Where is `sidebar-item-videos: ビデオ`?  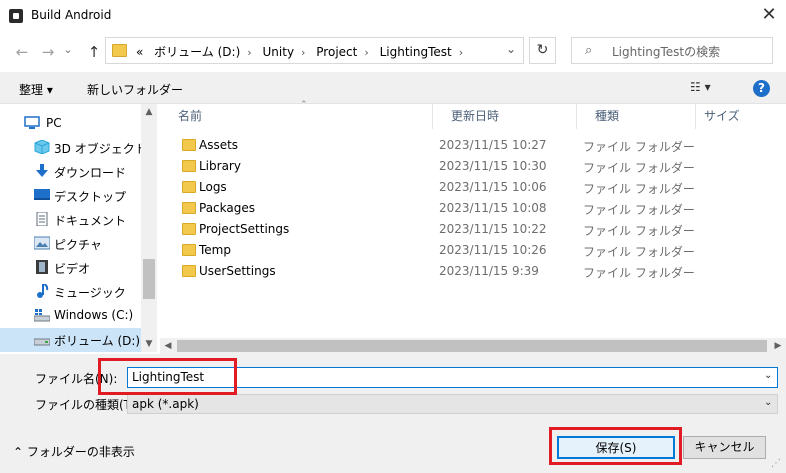
sidebar-item-videos: ビデオ is located at coordinates (70, 268).